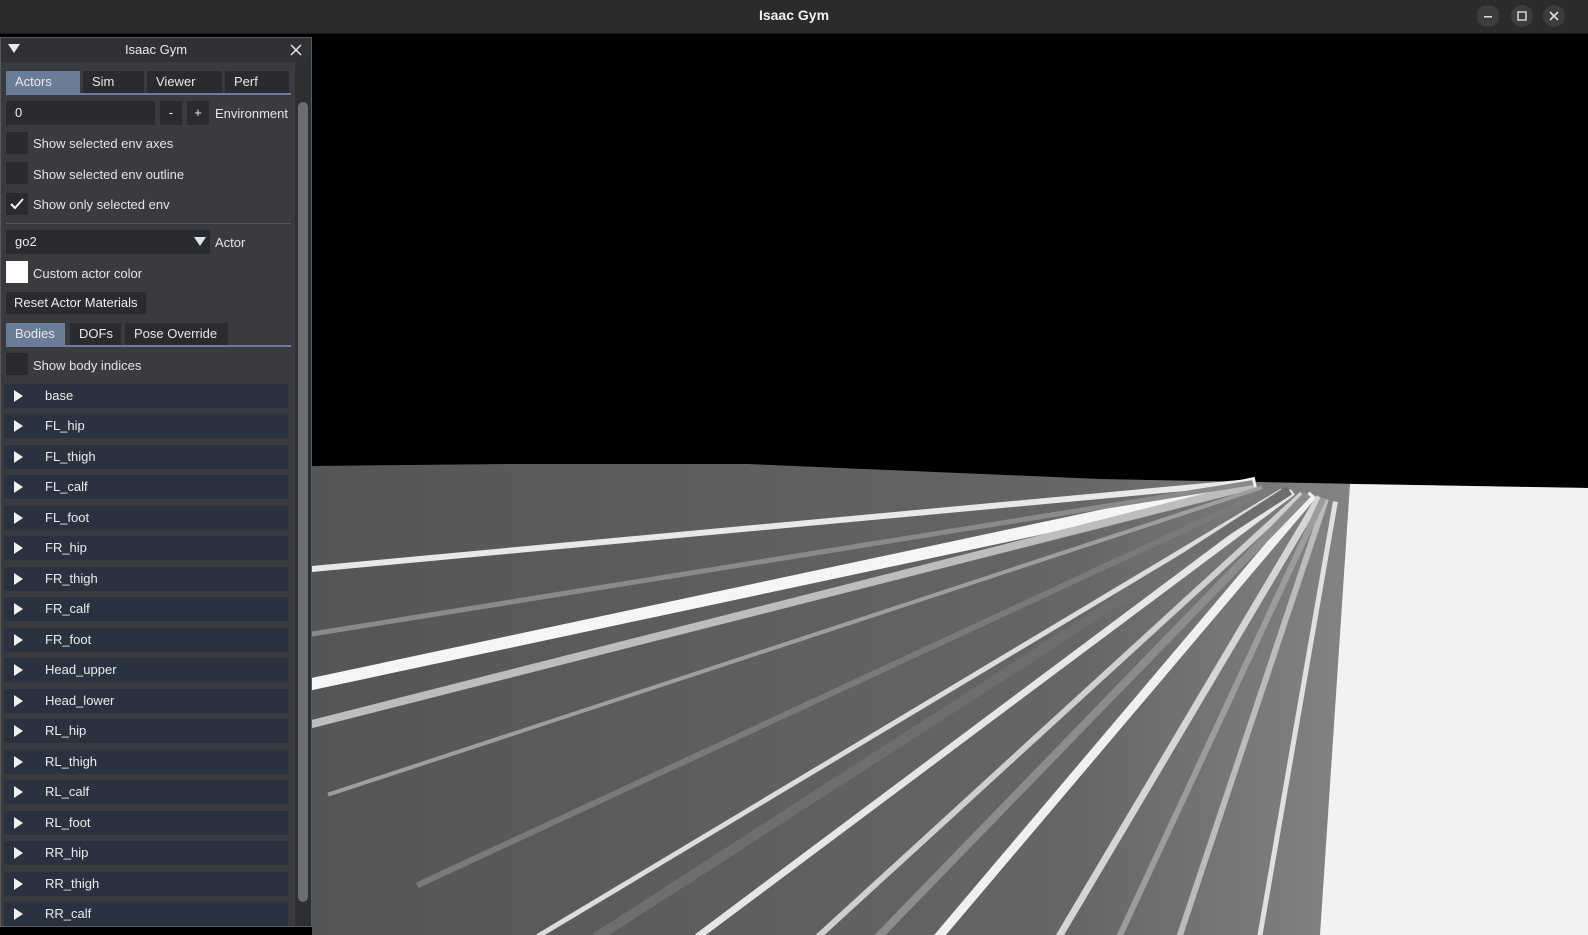 The image size is (1588, 935). I want to click on window-titlebar: Isaac Gym, so click(794, 17).